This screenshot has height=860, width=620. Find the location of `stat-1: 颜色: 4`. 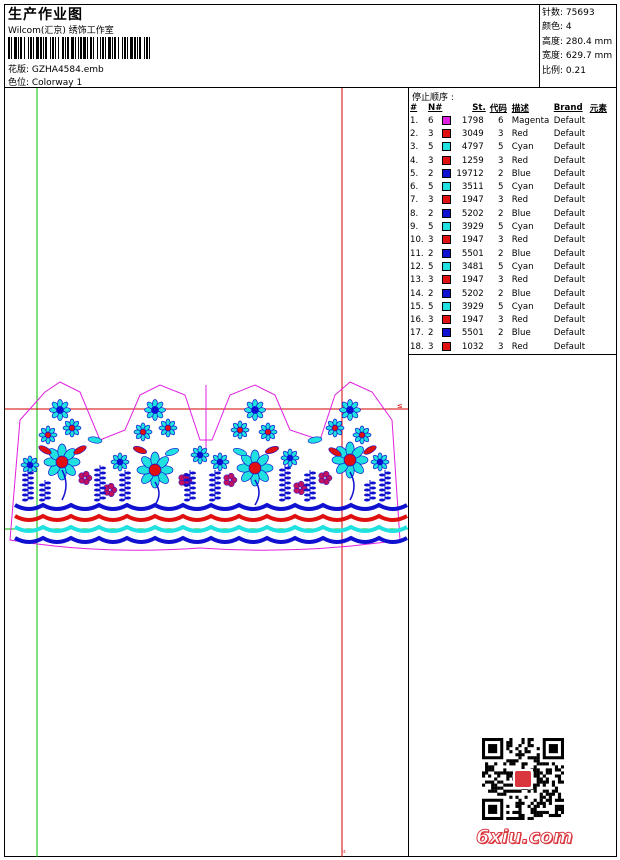

stat-1: 颜色: 4 is located at coordinates (557, 27).